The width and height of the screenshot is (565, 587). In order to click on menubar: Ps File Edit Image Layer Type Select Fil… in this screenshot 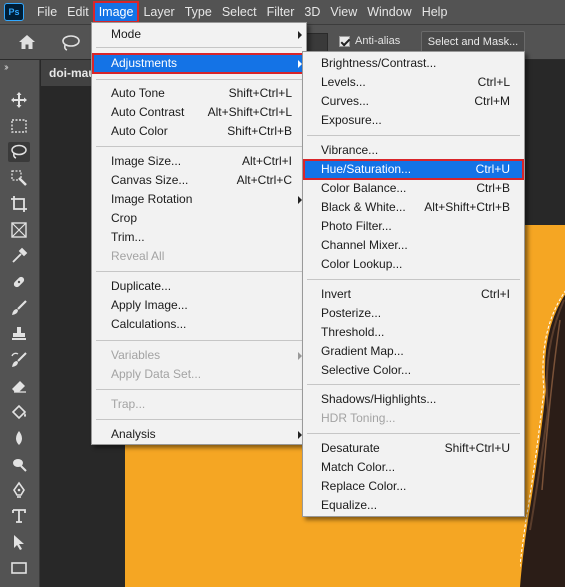, I will do `click(282, 12)`.